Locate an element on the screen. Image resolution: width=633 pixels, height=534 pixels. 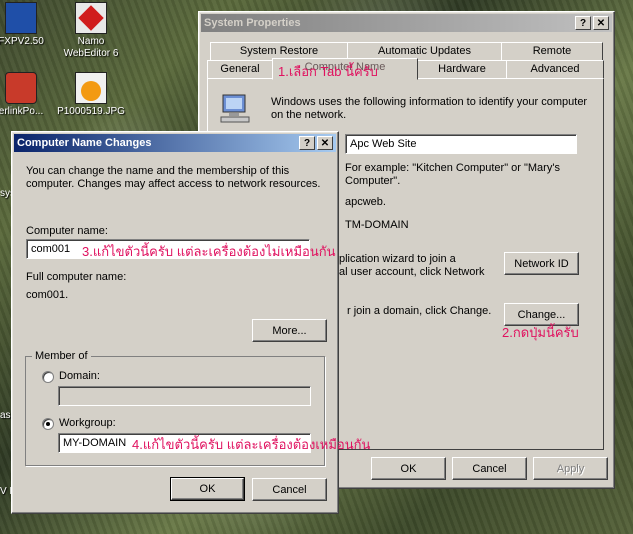
domain-input is located at coordinates (184, 396).